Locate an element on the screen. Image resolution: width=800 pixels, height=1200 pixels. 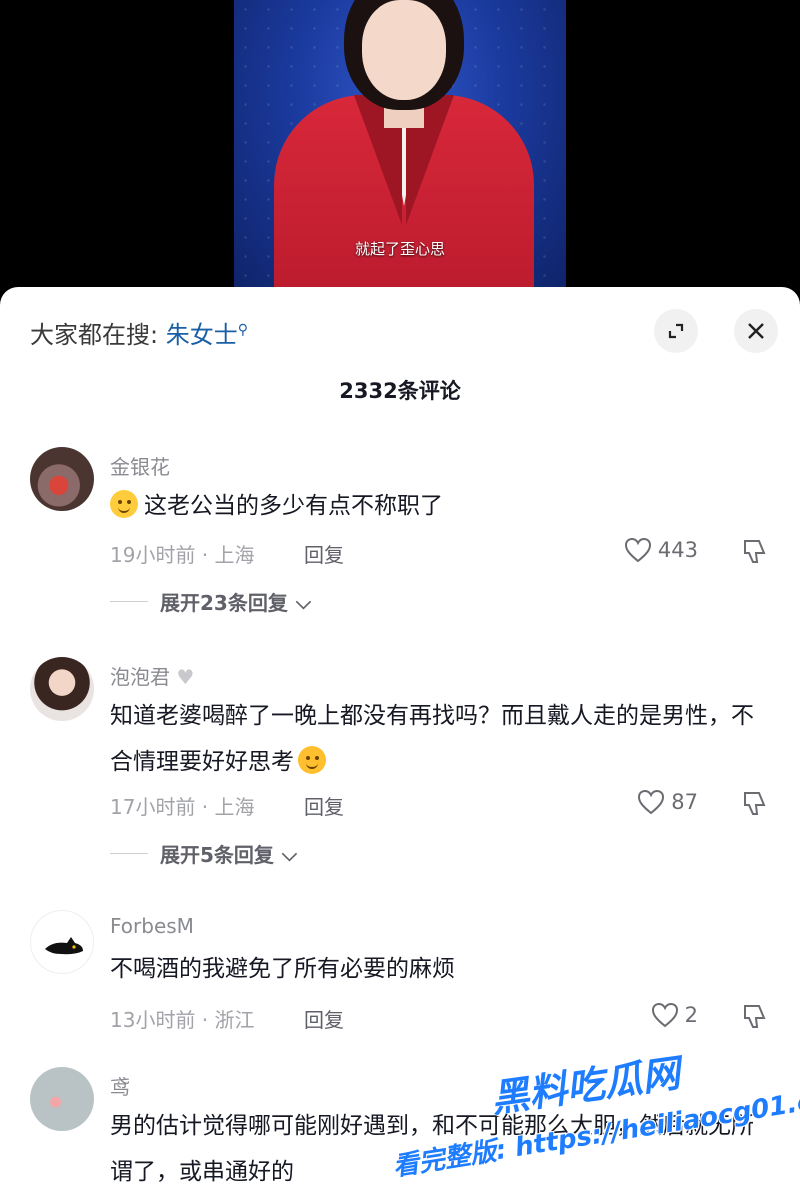
comment-count: 2332条评论 is located at coordinates (400, 391).